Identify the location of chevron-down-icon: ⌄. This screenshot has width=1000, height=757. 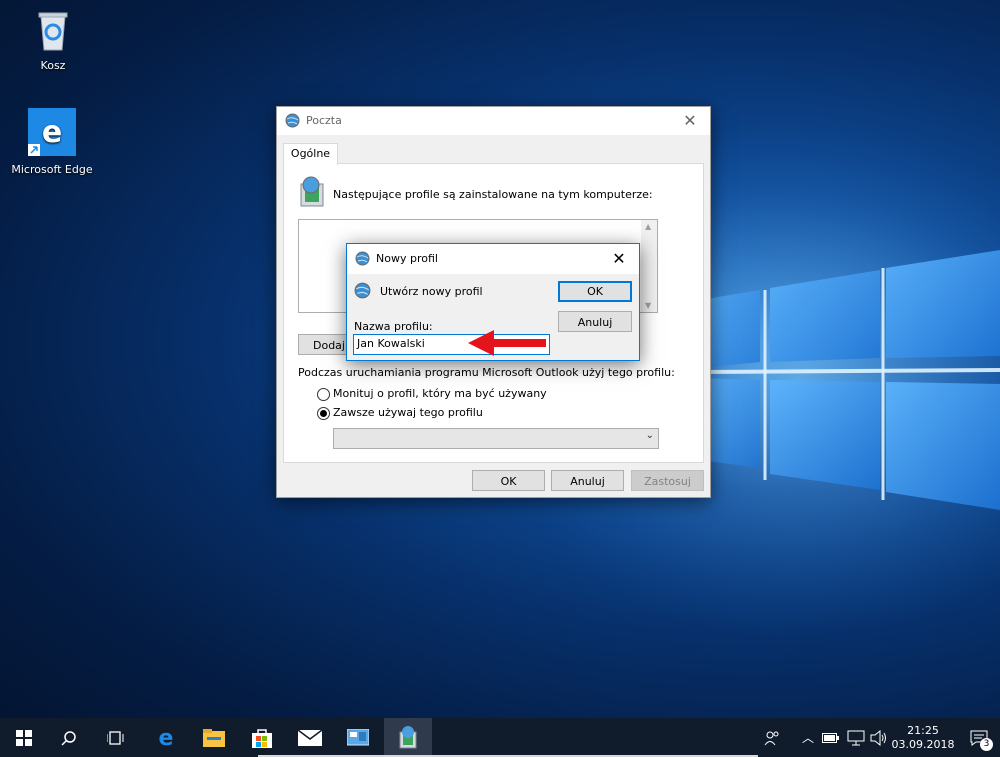
(649, 435).